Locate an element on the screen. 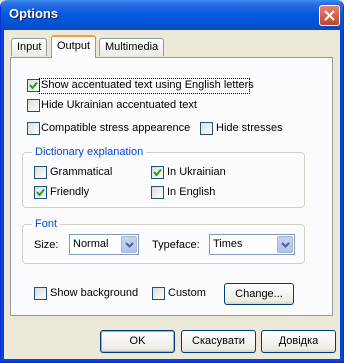 Image resolution: width=344 pixels, height=363 pixels. ok-button: OK is located at coordinates (137, 341).